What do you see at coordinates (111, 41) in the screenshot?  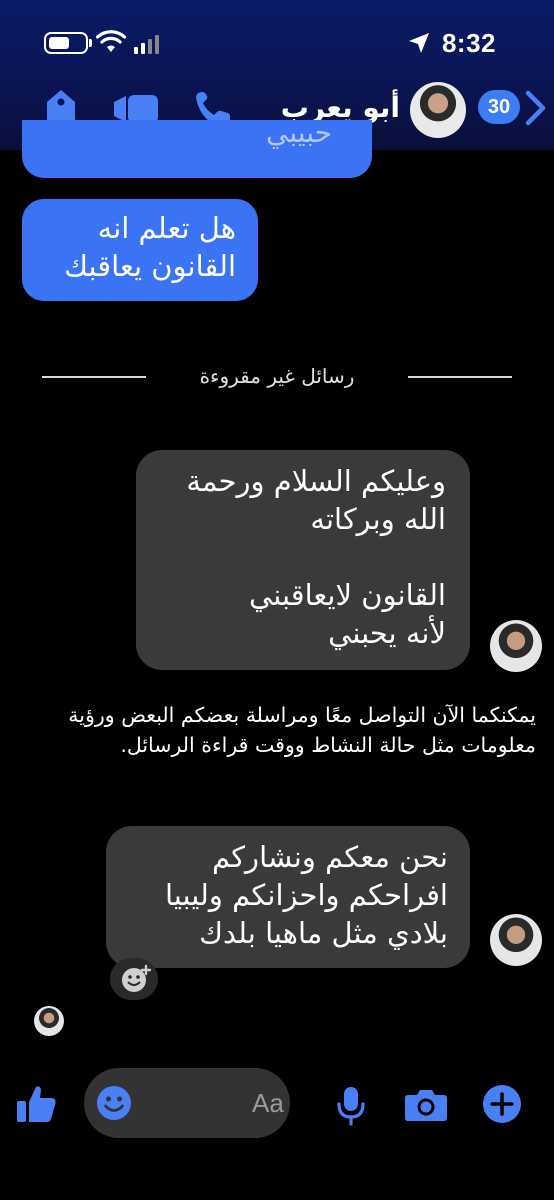 I see `wifi-icon` at bounding box center [111, 41].